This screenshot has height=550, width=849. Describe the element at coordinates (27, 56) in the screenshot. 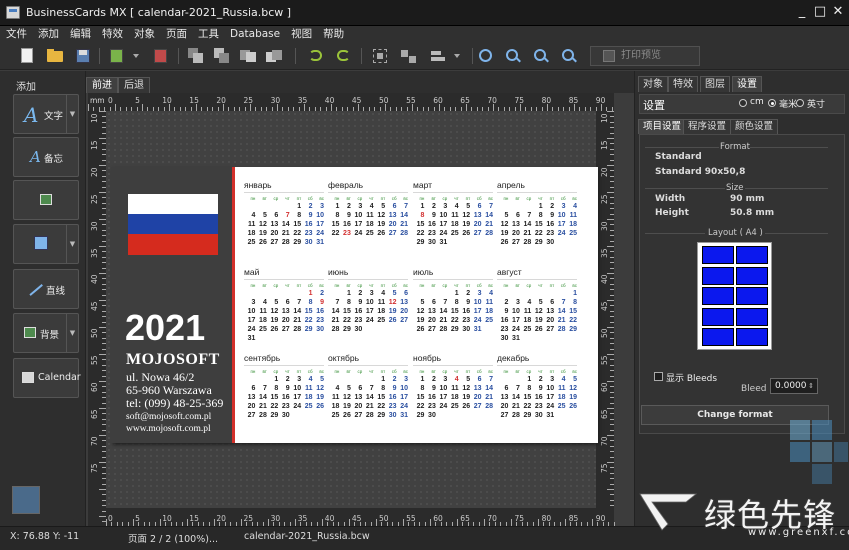

I see `new-file-icon` at that location.